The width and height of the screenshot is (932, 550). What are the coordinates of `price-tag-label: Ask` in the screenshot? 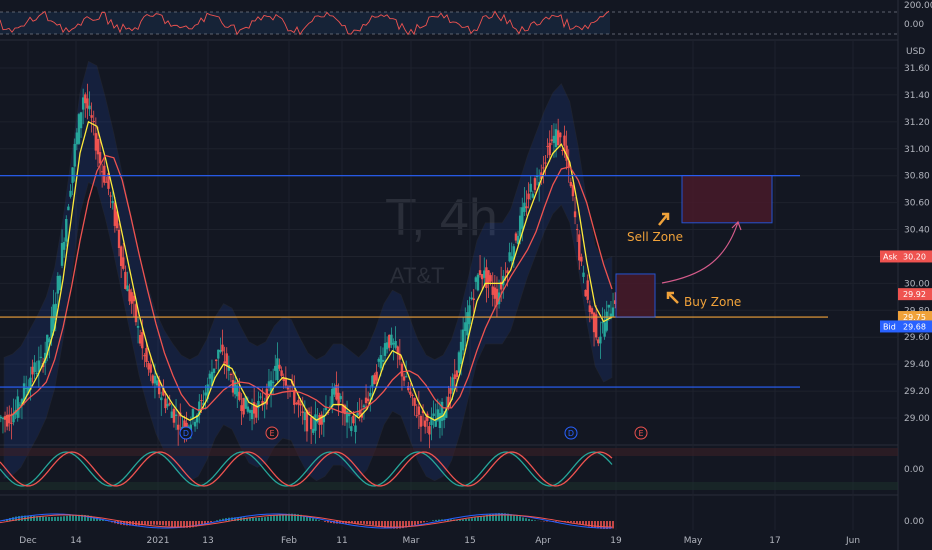 It's located at (890, 256).